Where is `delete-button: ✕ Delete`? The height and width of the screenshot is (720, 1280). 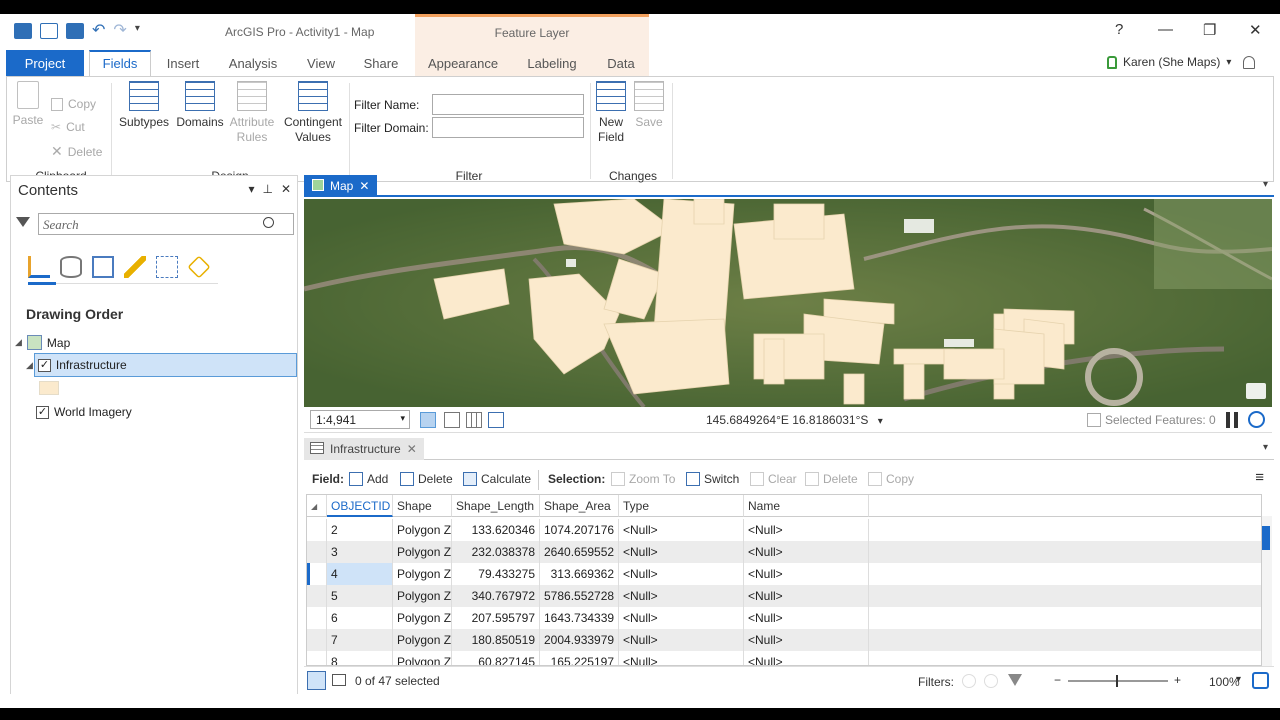
delete-button: ✕ Delete is located at coordinates (76, 151).